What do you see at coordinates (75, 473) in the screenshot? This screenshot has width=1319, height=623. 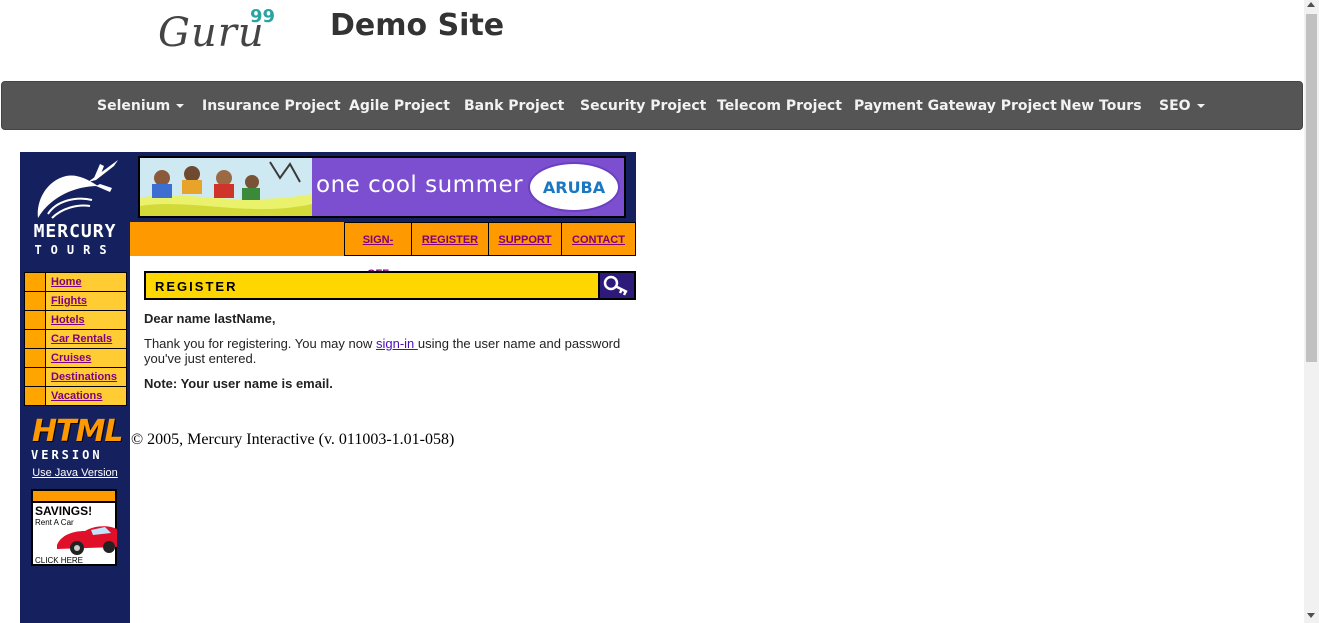 I see `use-java-version-link: Use Java Version` at bounding box center [75, 473].